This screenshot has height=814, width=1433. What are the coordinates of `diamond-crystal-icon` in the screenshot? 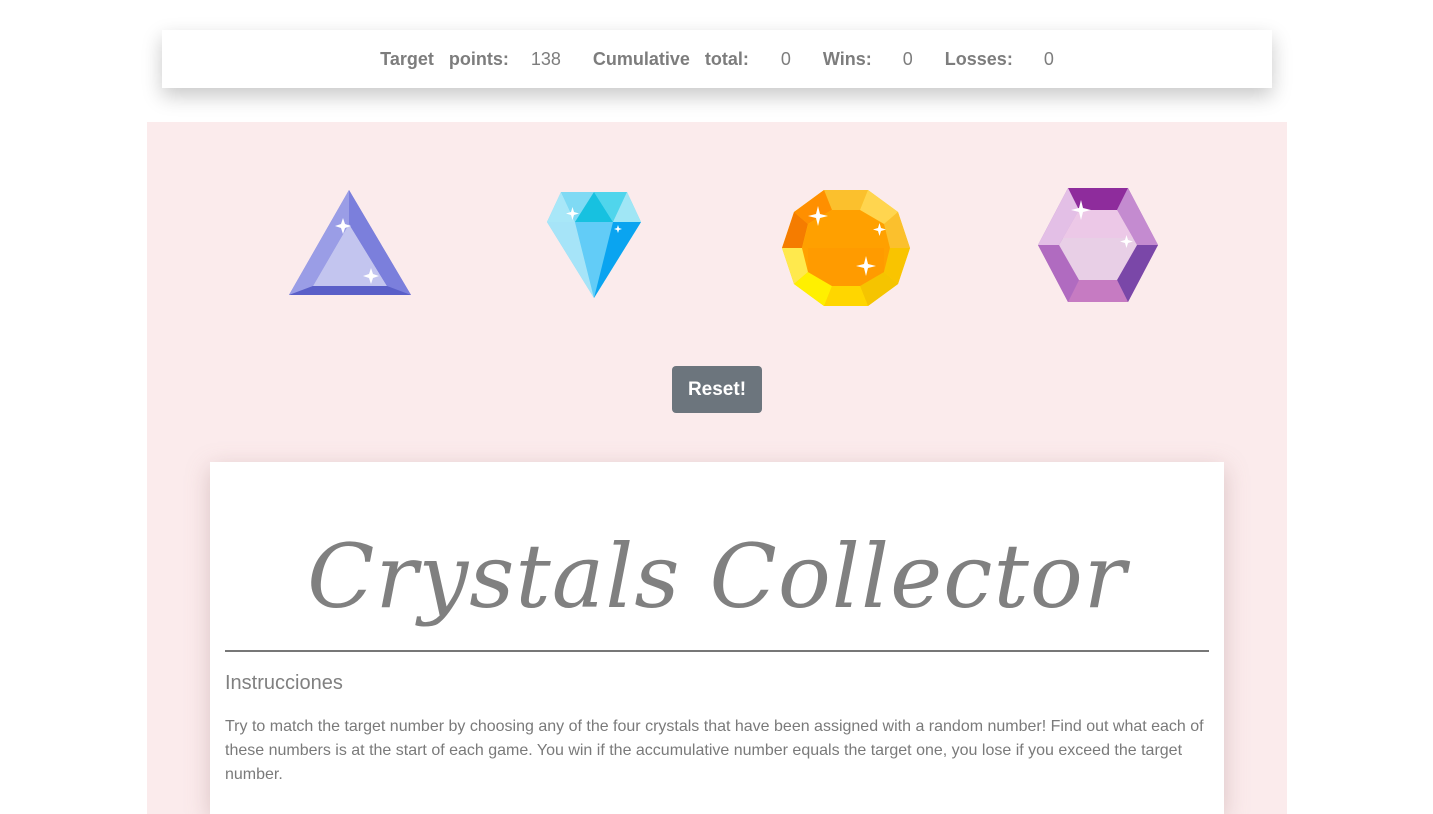 It's located at (594, 245).